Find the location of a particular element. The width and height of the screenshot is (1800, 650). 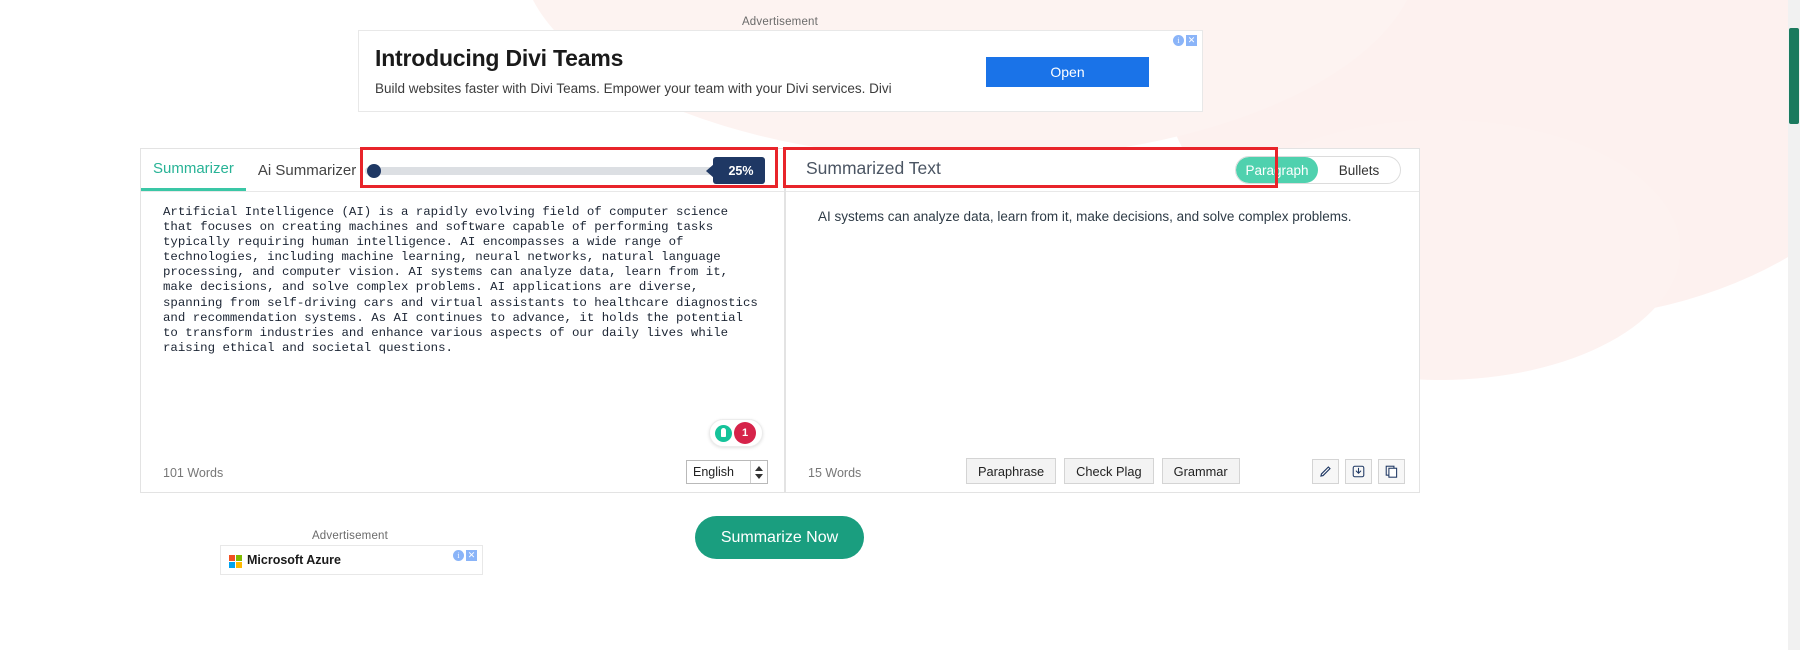

slider-handle is located at coordinates (374, 171).